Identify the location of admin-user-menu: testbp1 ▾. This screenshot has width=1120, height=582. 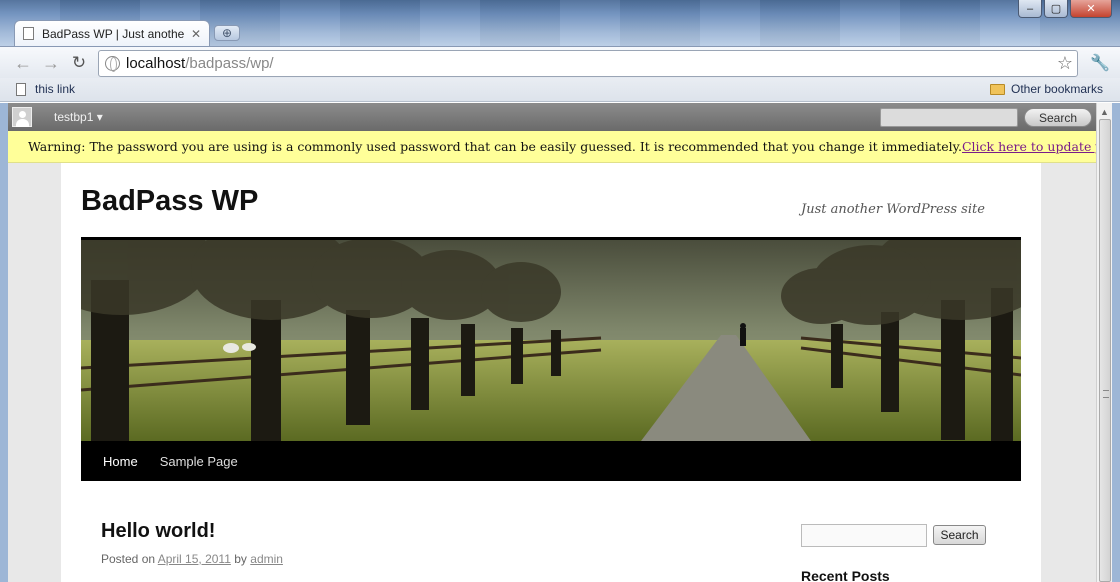
(78, 117).